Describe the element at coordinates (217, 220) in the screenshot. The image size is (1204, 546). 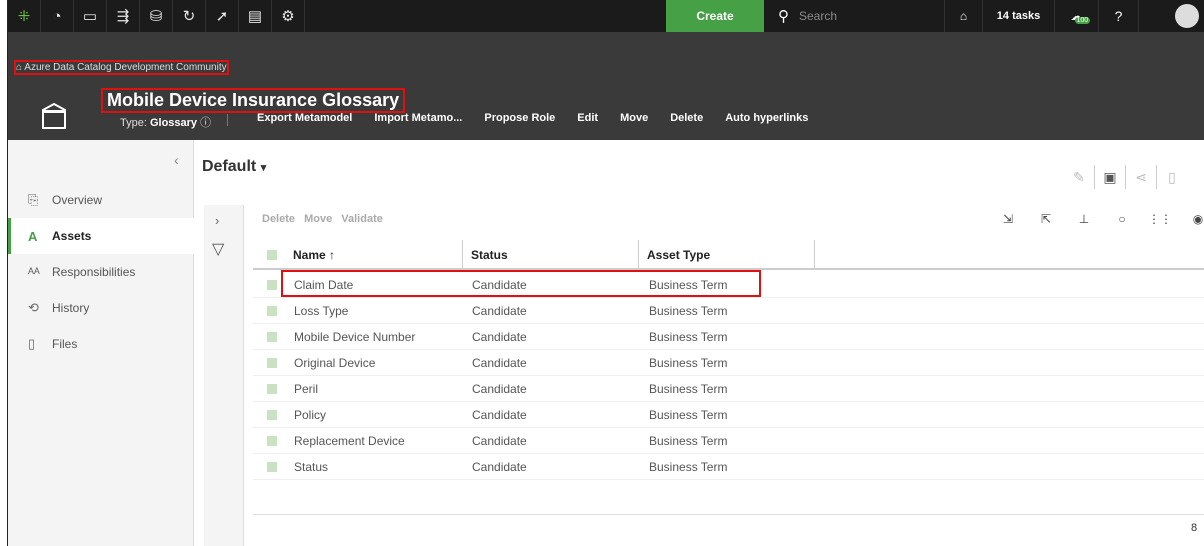
I see `expand-filter-icon: ›` at that location.